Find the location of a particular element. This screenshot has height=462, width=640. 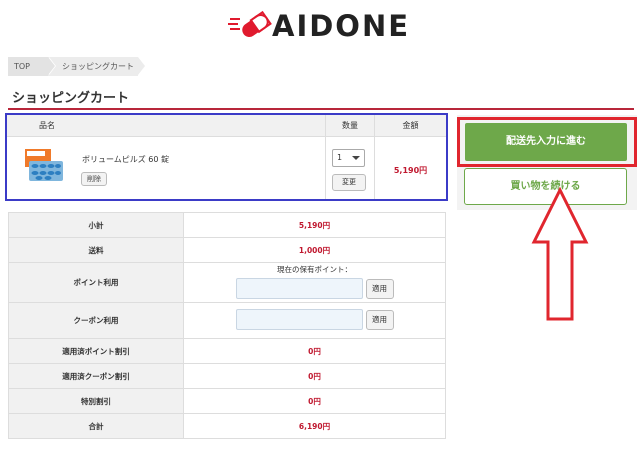

breadcrumb-end is located at coordinates (141, 66).